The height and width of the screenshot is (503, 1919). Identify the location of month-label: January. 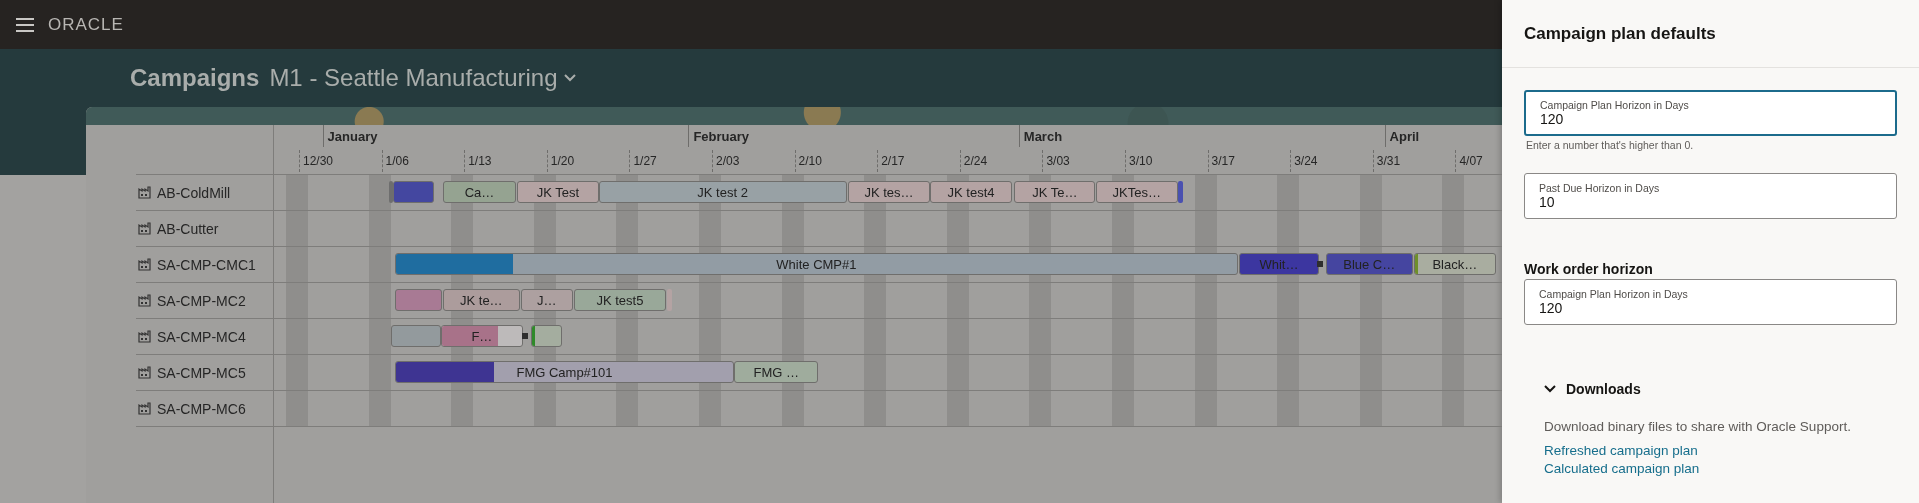
(352, 136).